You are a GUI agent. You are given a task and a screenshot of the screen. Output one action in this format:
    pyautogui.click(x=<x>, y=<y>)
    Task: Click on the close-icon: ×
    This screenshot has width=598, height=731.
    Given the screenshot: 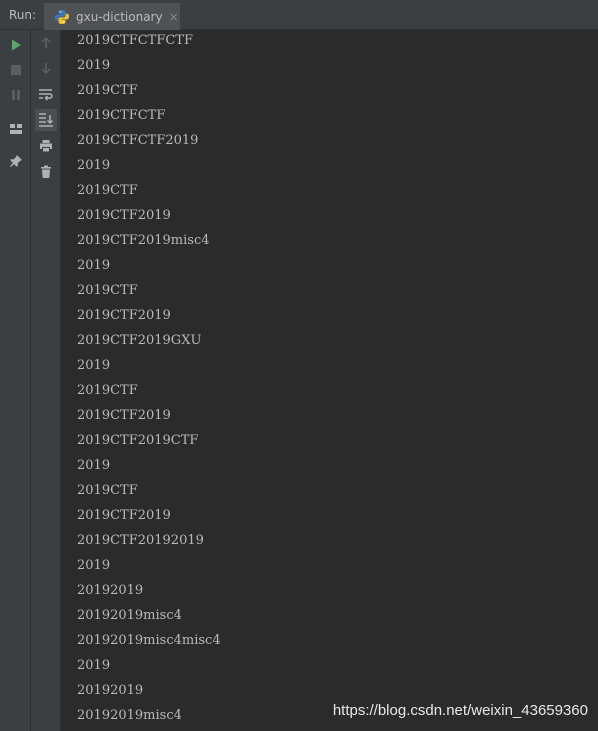 What is the action you would take?
    pyautogui.click(x=174, y=17)
    